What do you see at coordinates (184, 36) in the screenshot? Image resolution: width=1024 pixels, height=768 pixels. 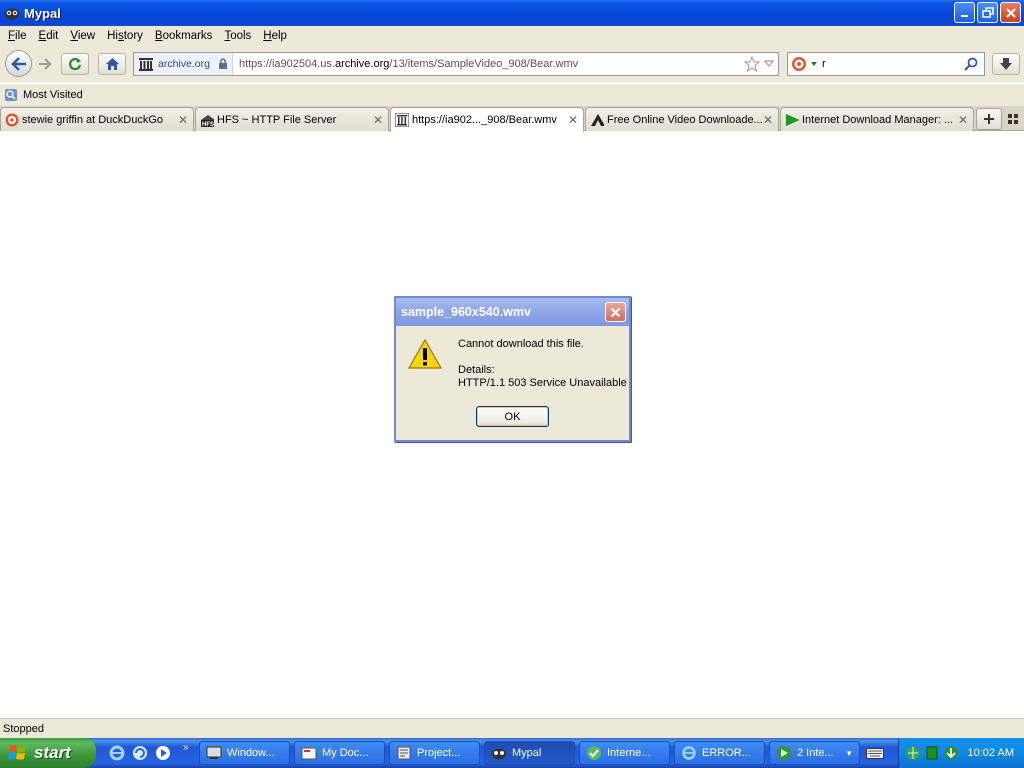 I see `menu-bookmarks: Bookmarks` at bounding box center [184, 36].